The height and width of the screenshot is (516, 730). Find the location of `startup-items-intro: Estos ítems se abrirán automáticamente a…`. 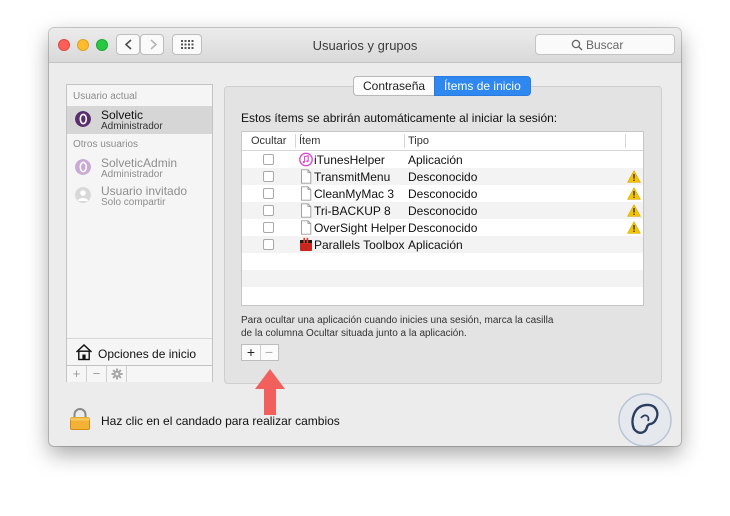

startup-items-intro: Estos ítems se abrirán automáticamente a… is located at coordinates (399, 118).